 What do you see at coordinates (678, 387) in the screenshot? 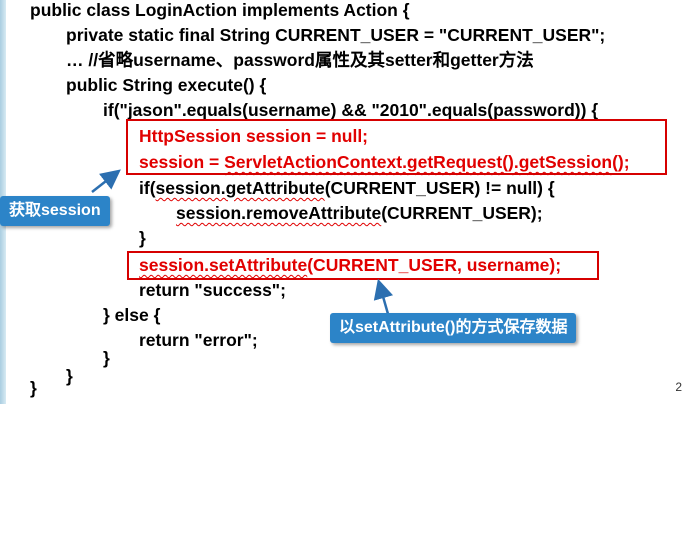
I see `page-number: 2` at bounding box center [678, 387].